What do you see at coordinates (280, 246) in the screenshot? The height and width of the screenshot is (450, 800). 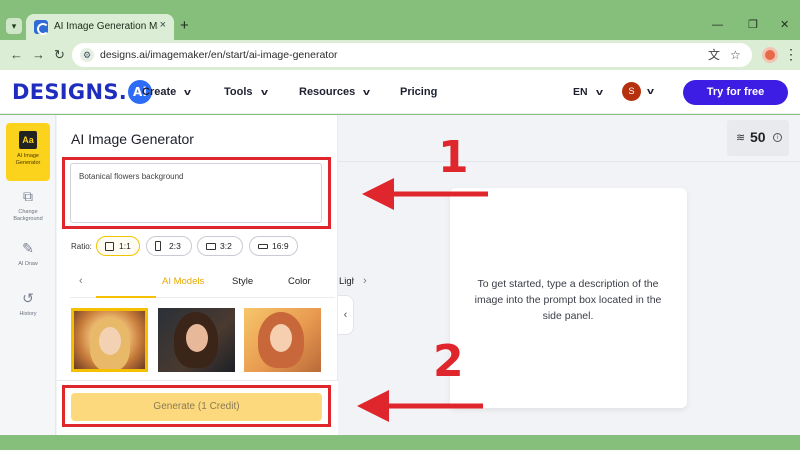 I see `ratio-option-label: 16:9` at bounding box center [280, 246].